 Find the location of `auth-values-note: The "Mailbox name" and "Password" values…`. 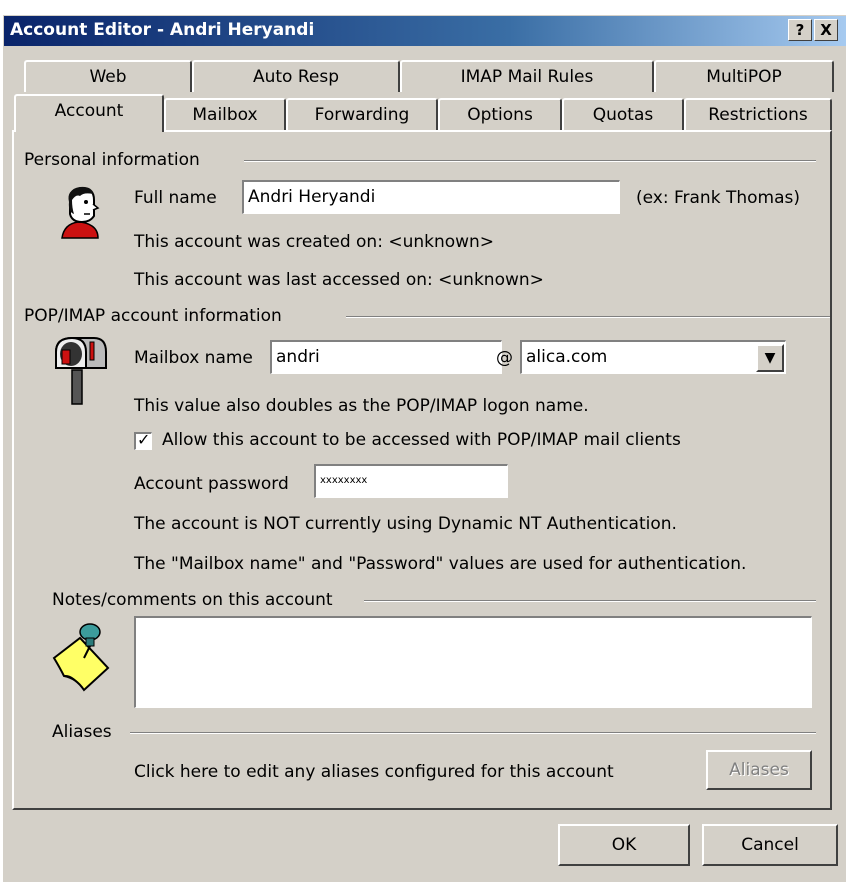

auth-values-note: The "Mailbox name" and "Password" values… is located at coordinates (440, 564).